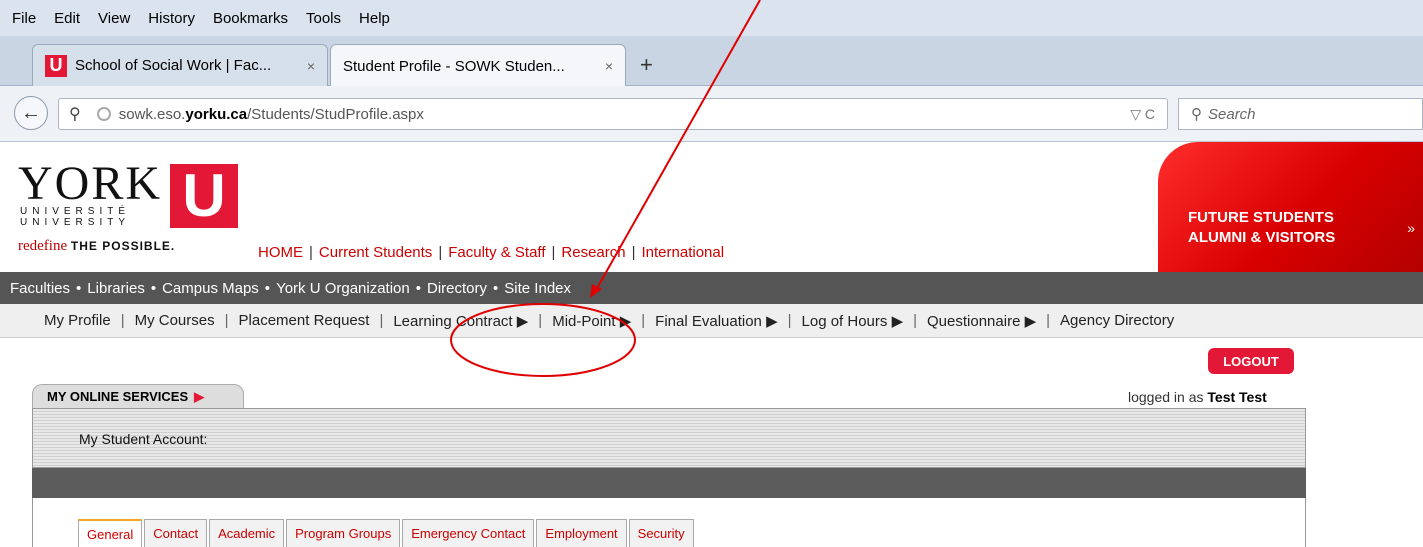 The width and height of the screenshot is (1423, 547). I want to click on tab-program-groups: Program Groups, so click(343, 533).